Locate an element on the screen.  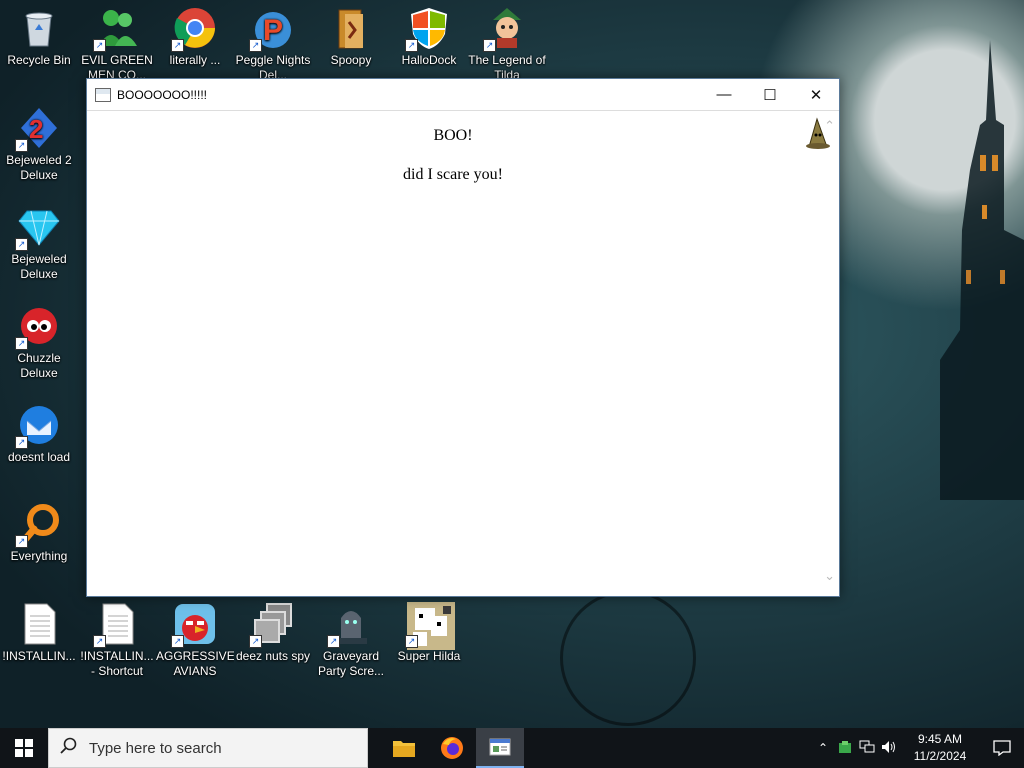
desktop-icon-label: HalloDock is located at coordinates (429, 60).